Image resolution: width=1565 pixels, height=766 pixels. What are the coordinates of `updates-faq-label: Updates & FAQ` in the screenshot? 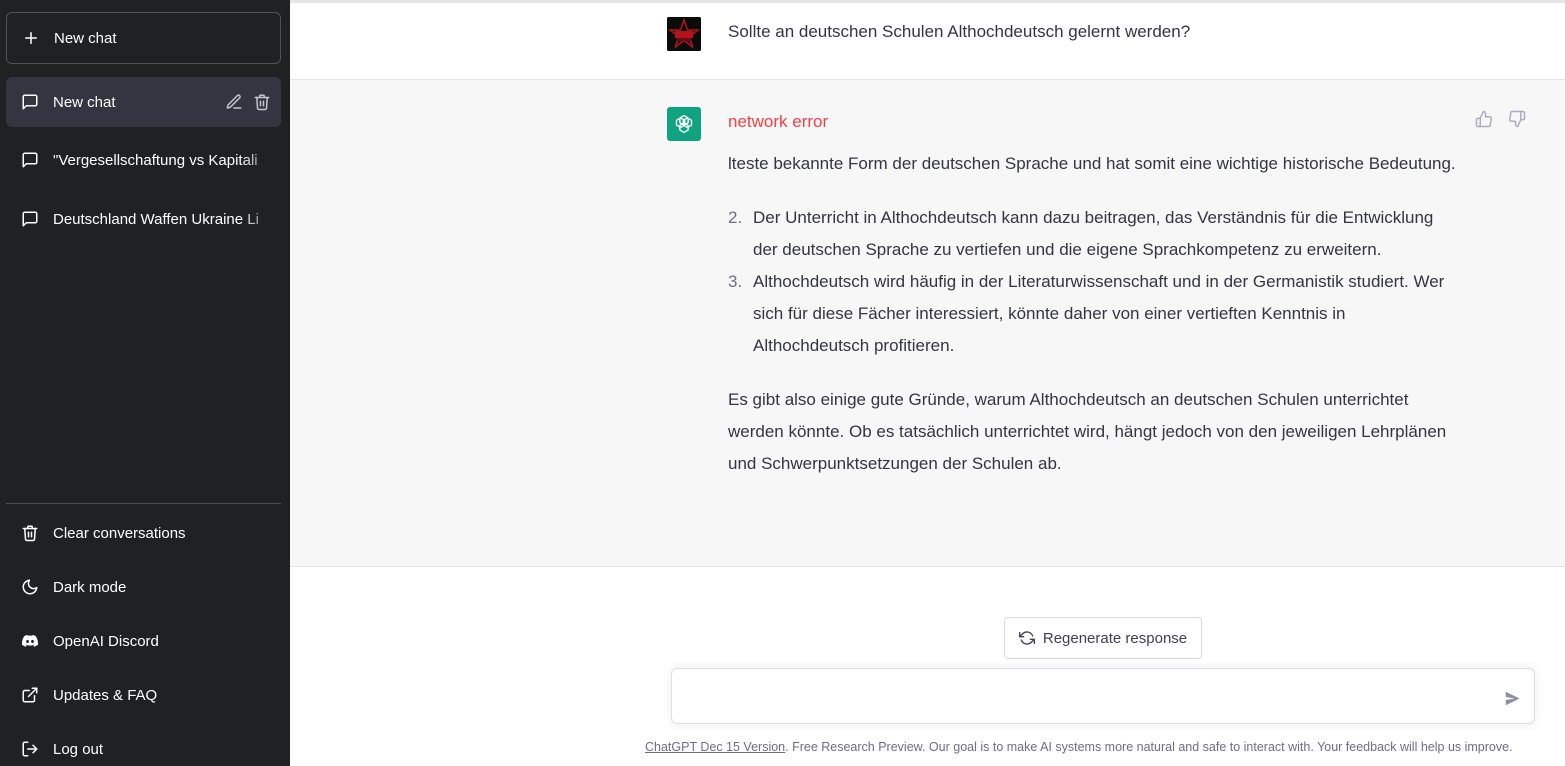 It's located at (105, 695).